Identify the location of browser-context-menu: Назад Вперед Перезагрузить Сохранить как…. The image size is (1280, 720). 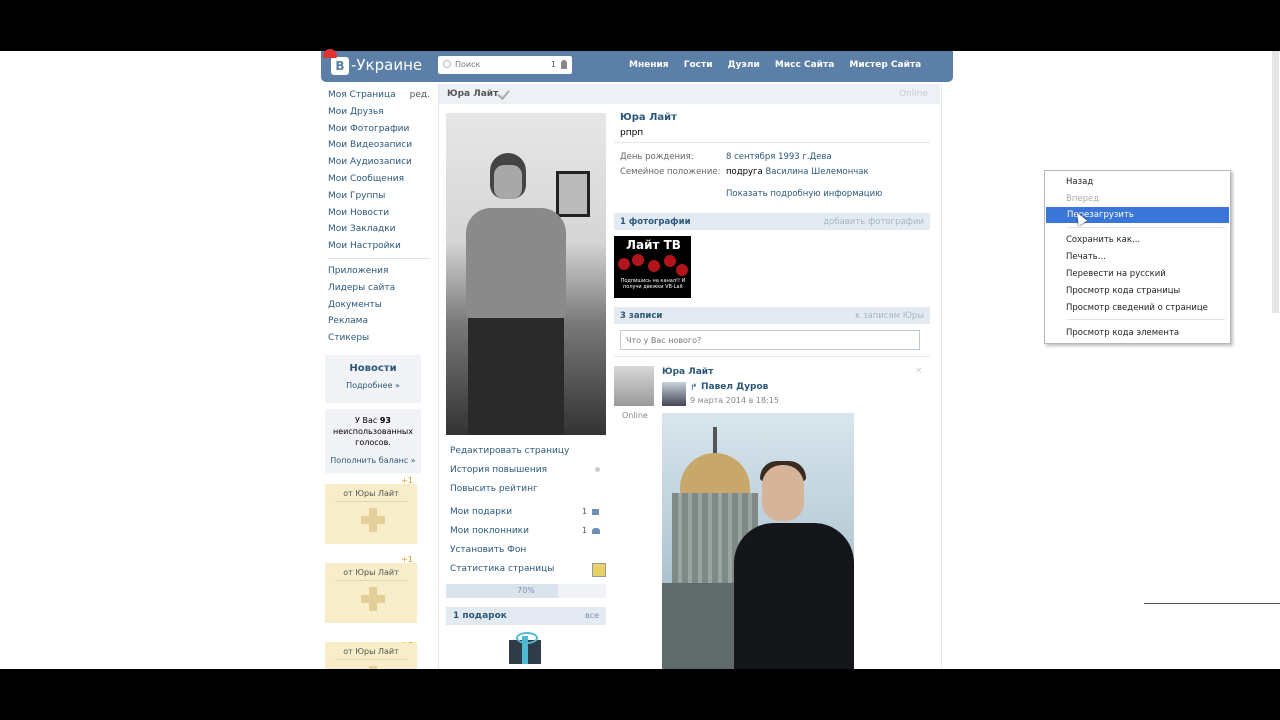
(1137, 257).